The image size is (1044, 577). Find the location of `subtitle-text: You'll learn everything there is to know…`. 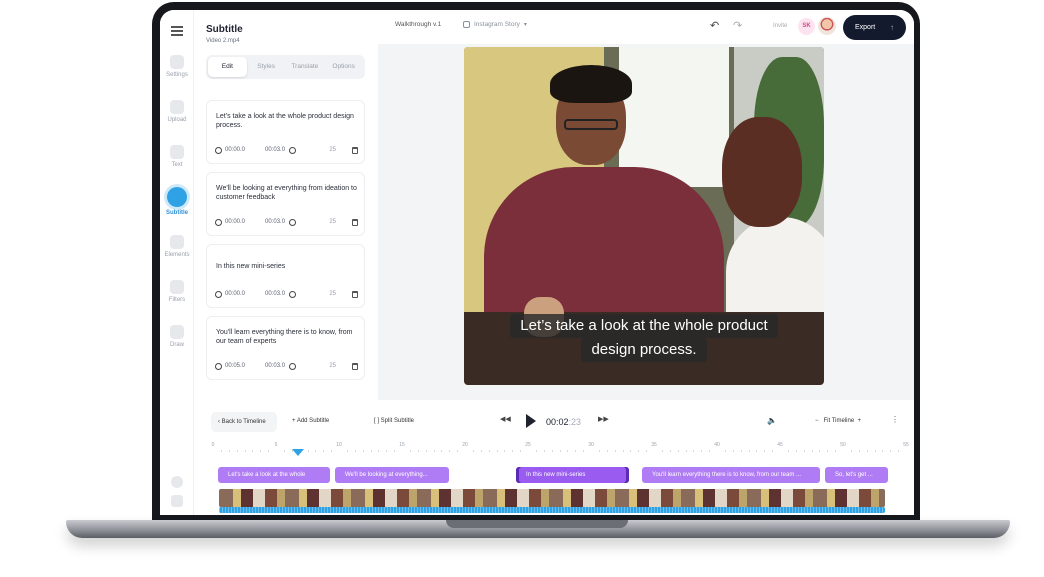

subtitle-text: You'll learn everything there is to know… is located at coordinates (288, 337).